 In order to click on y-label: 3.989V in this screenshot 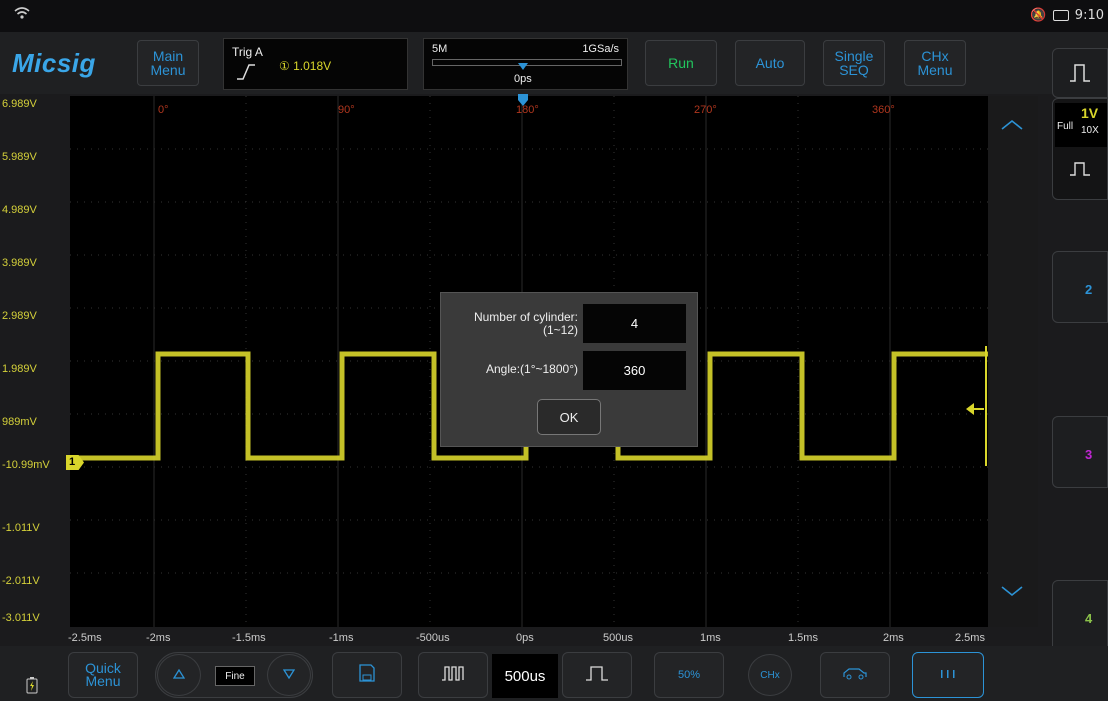, I will do `click(19, 263)`.